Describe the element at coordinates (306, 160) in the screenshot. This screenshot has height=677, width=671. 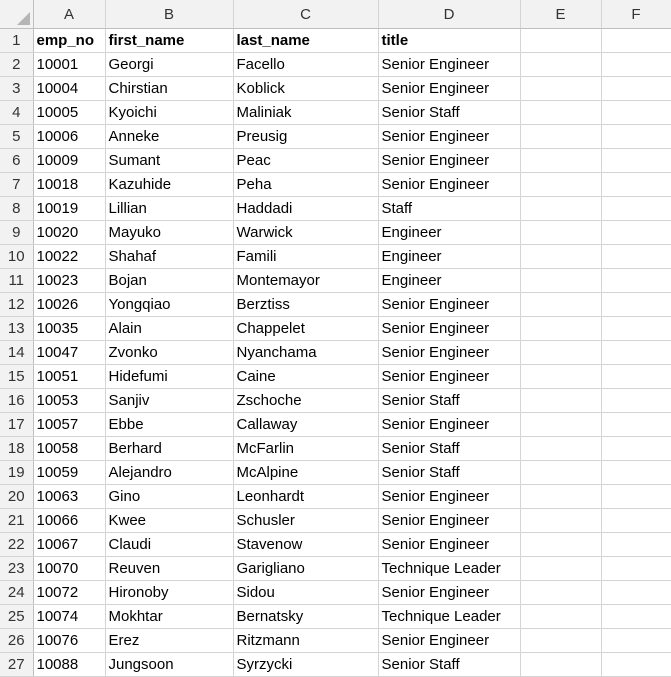
I see `cell: Peac` at that location.